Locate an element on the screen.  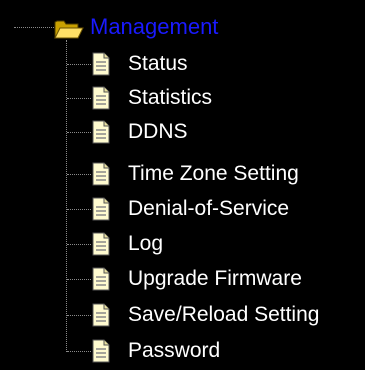
tree-item-time-zone-setting: Time Zone Setting is located at coordinates (182, 174).